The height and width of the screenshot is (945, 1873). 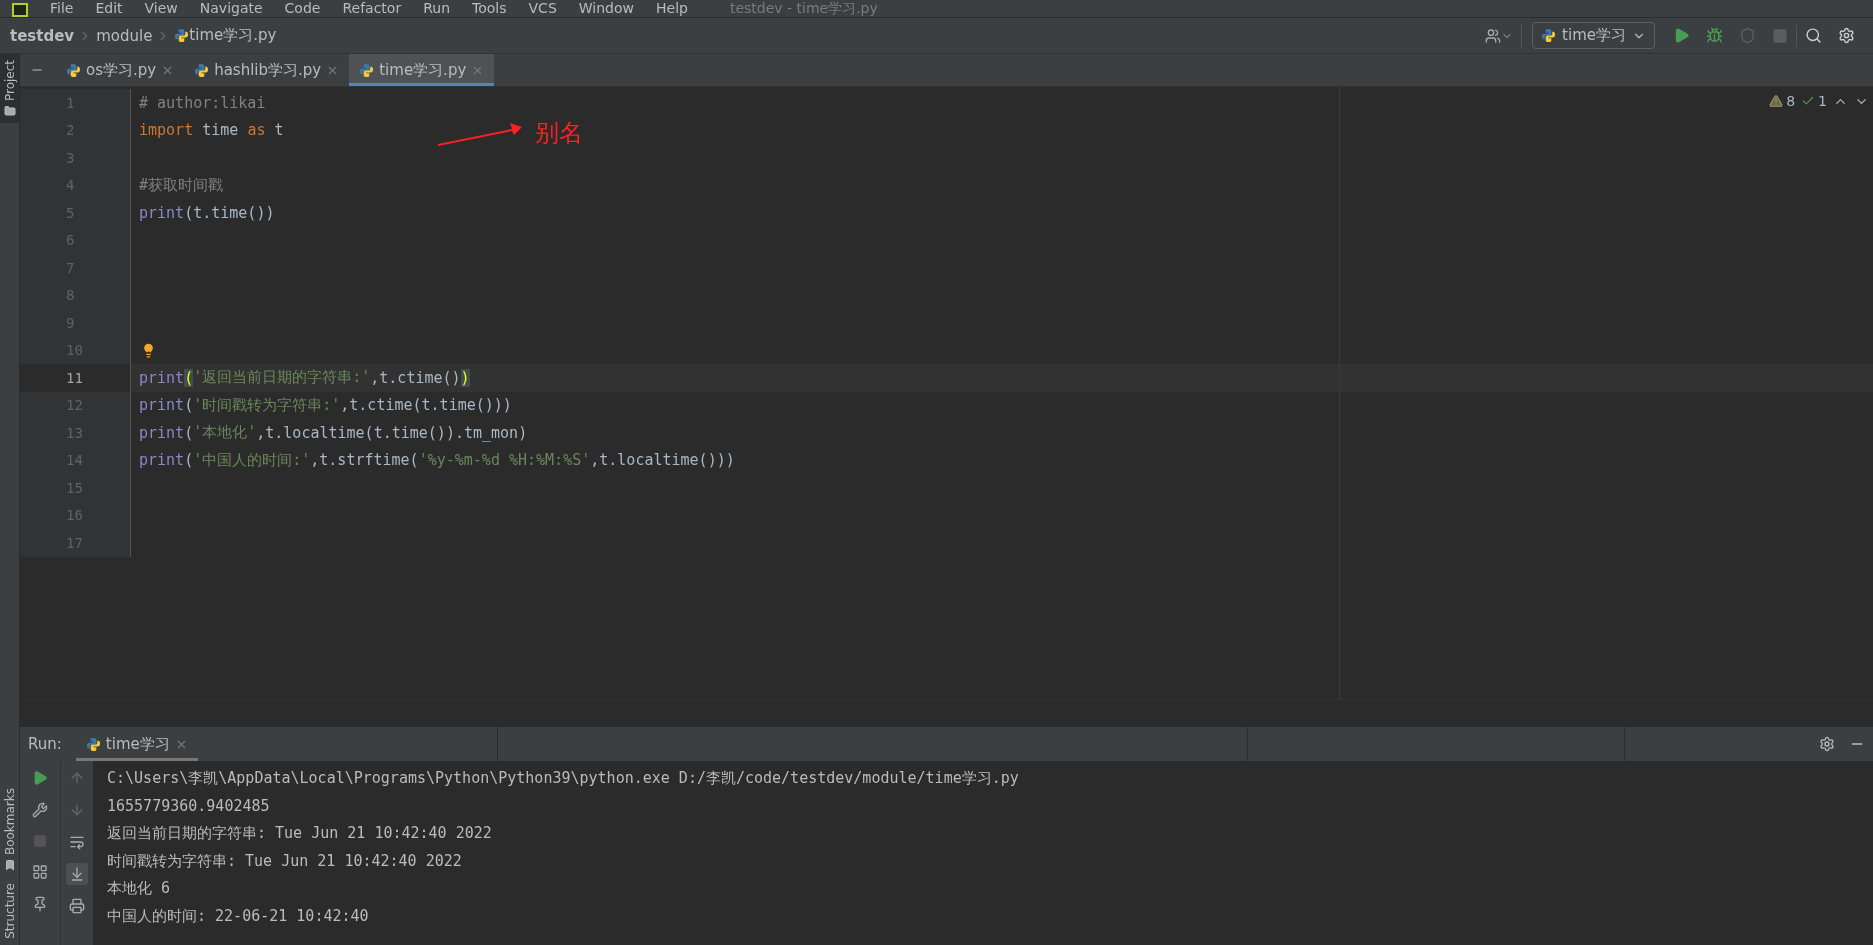 I want to click on breadcrumb: time学习.py, so click(x=233, y=35).